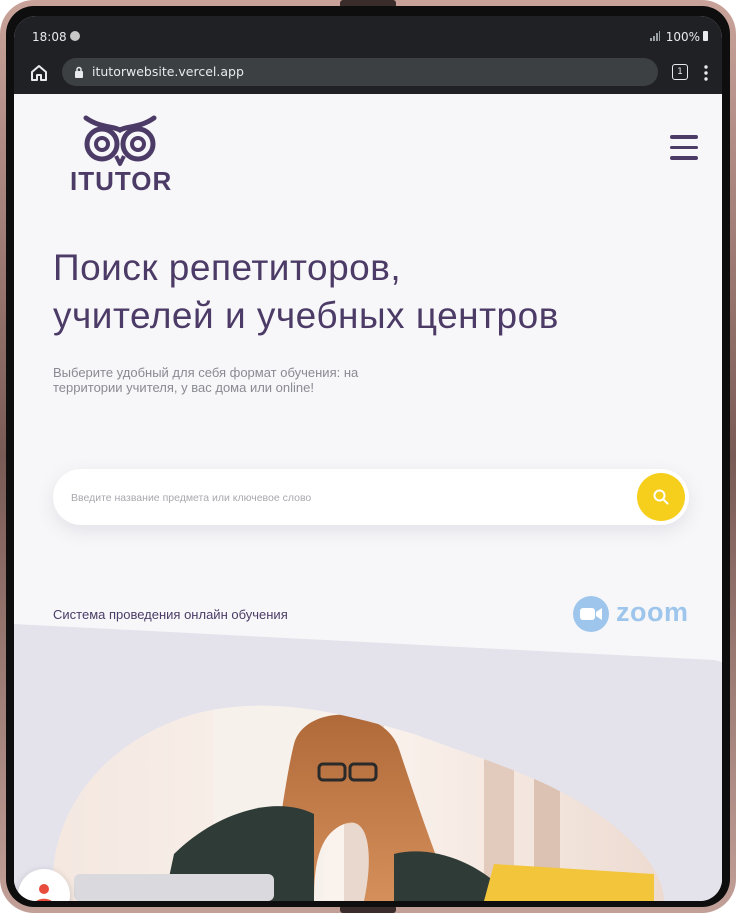  What do you see at coordinates (79, 72) in the screenshot?
I see `lock-icon` at bounding box center [79, 72].